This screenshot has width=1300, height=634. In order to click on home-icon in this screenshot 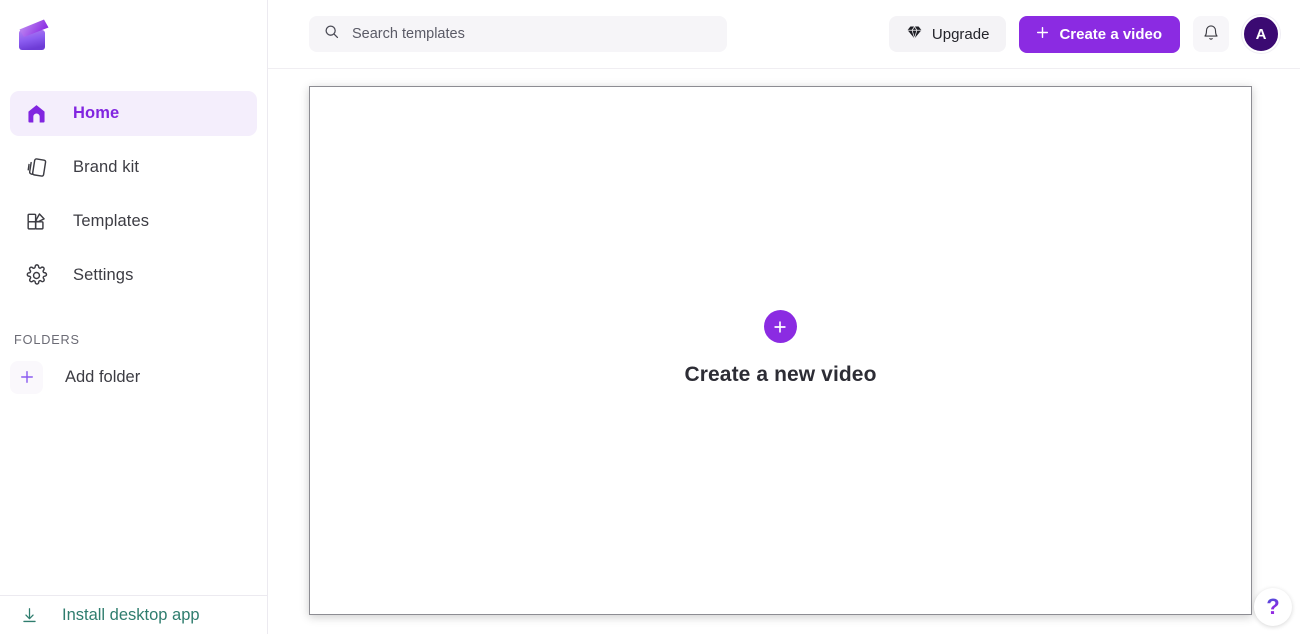, I will do `click(36, 113)`.